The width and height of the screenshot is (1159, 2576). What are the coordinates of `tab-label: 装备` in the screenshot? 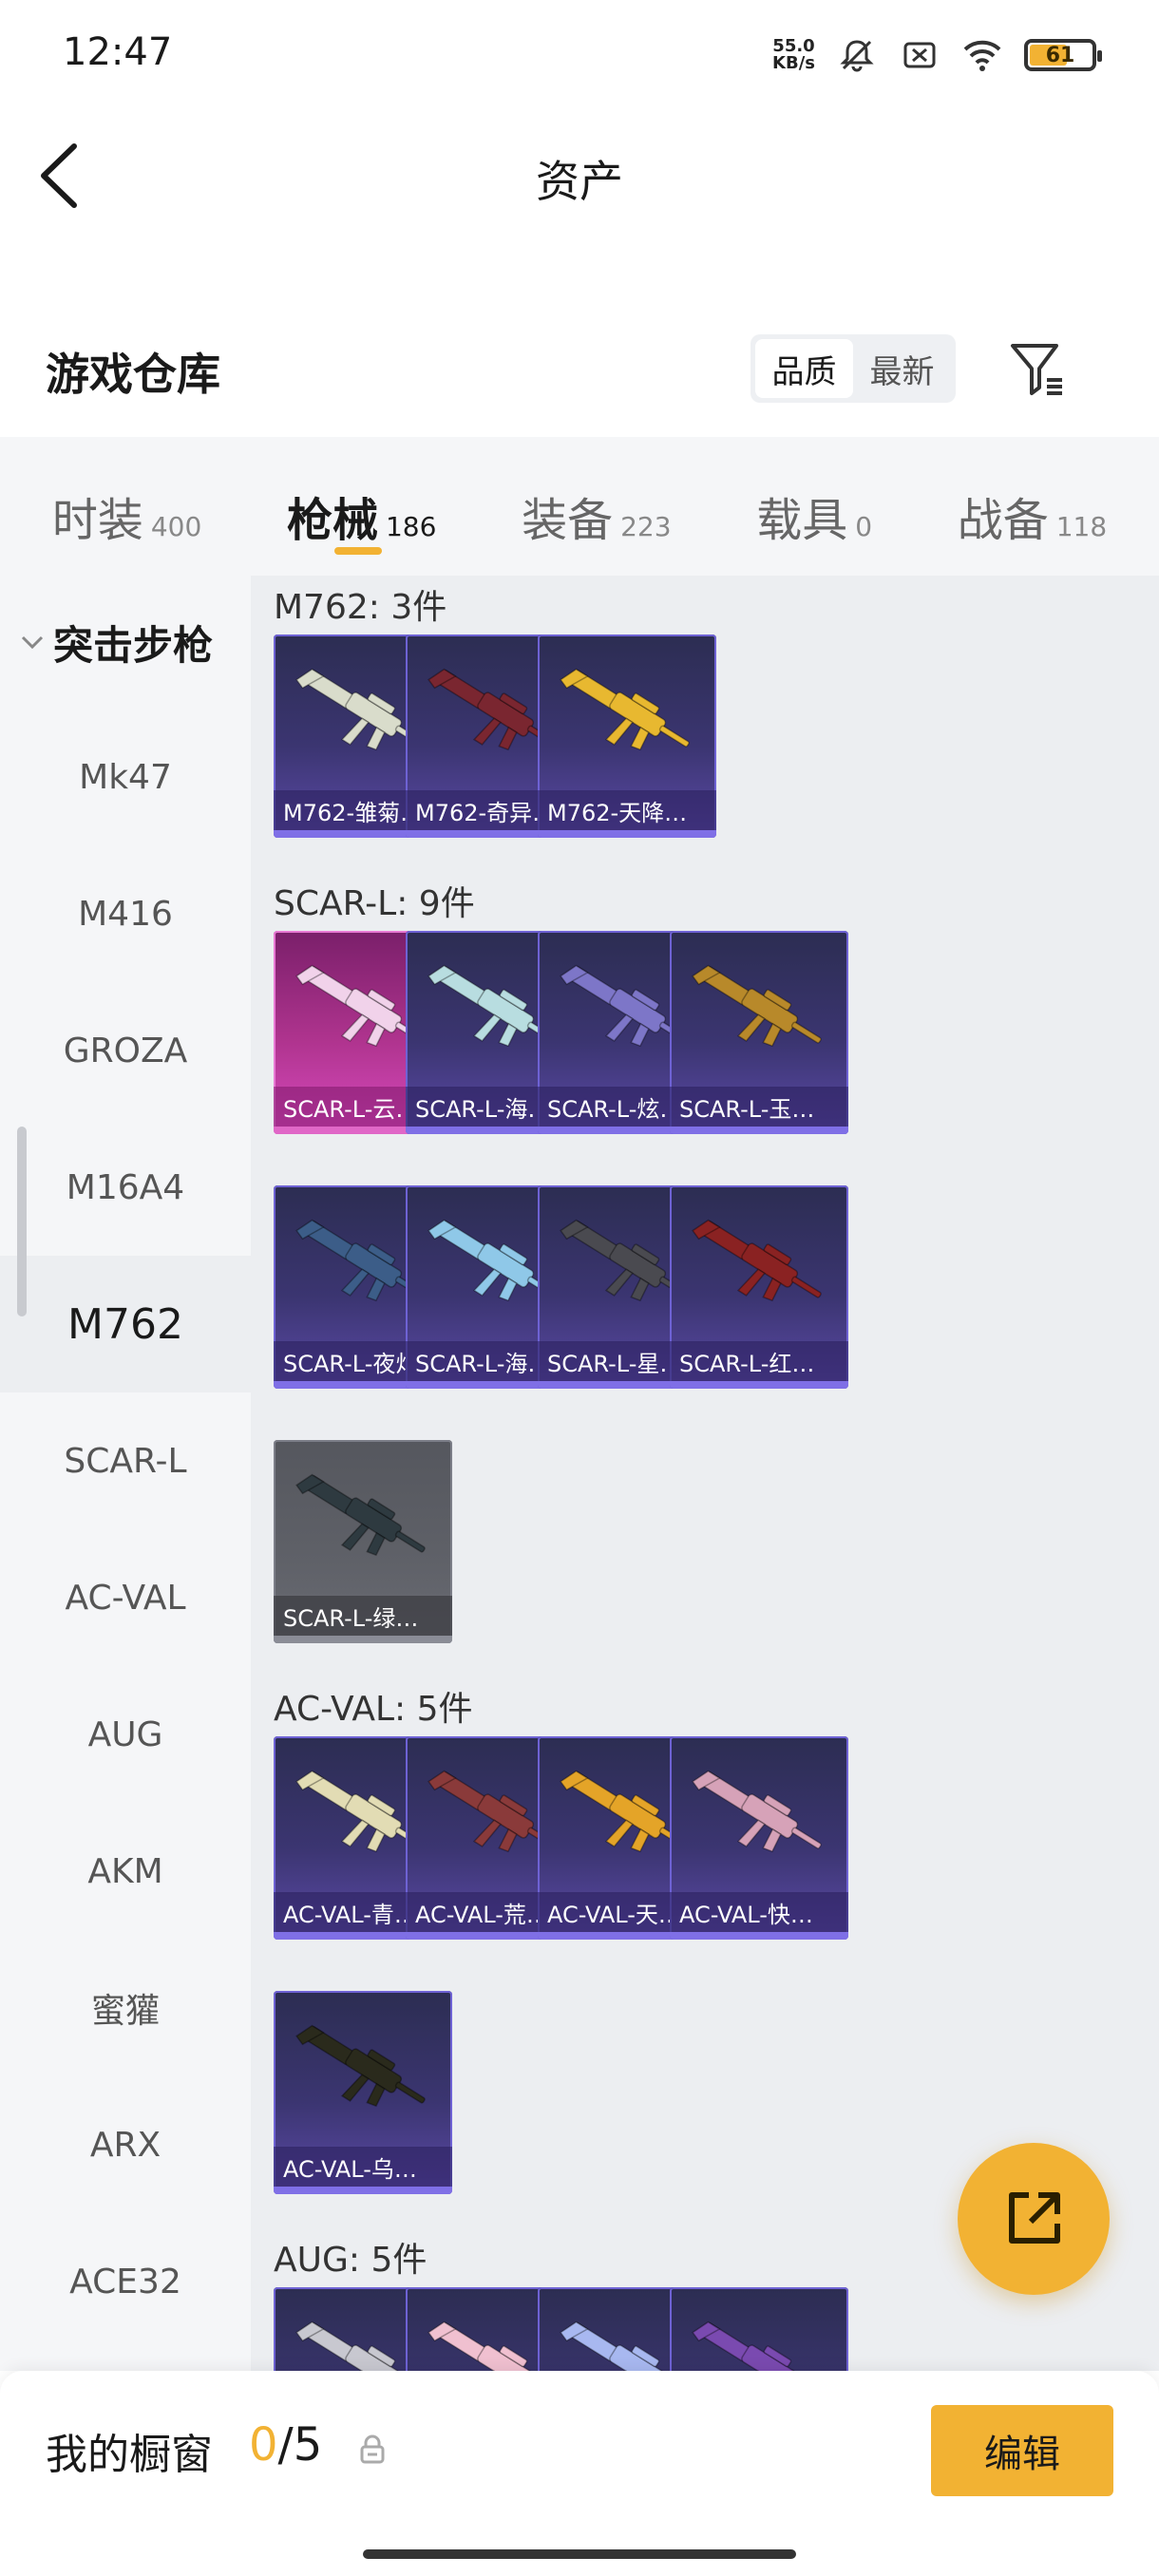 It's located at (568, 520).